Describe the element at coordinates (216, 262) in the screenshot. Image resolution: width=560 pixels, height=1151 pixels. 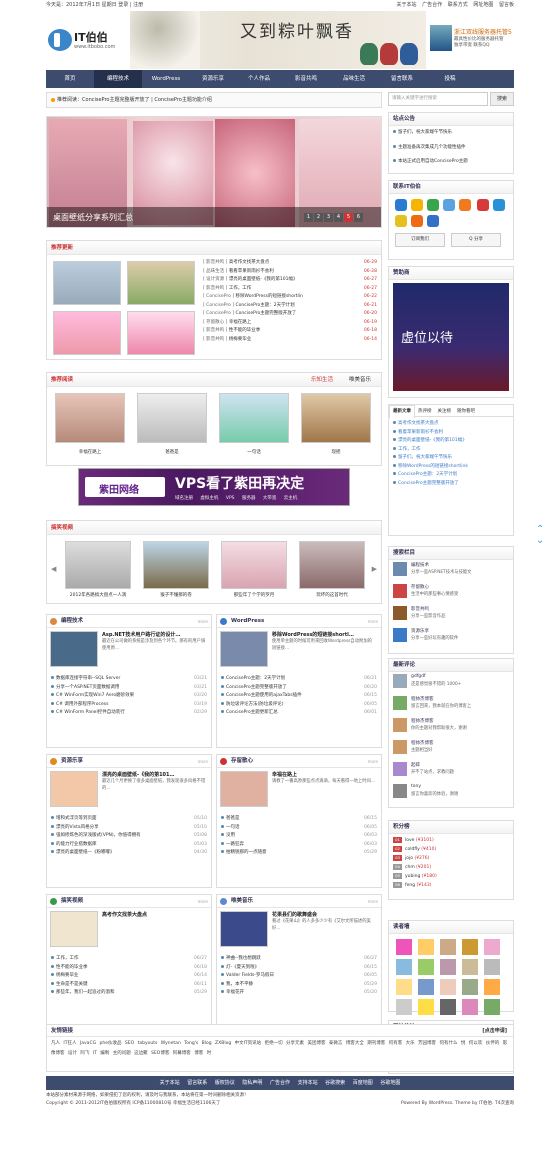
I see `list-category: [ 影音共鸣 ]` at that location.